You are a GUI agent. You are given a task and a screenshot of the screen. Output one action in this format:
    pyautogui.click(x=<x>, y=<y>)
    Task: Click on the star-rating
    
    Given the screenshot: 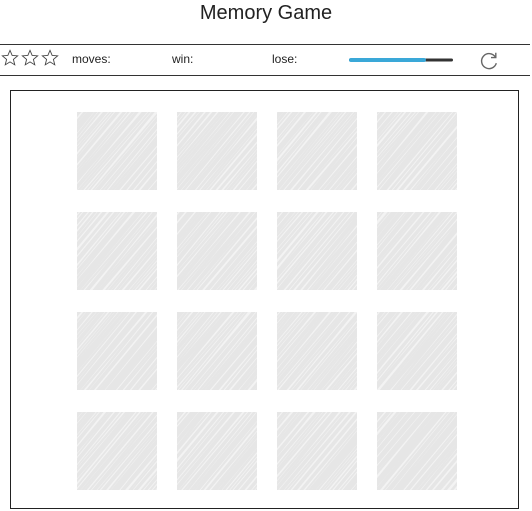 What is the action you would take?
    pyautogui.click(x=30, y=58)
    